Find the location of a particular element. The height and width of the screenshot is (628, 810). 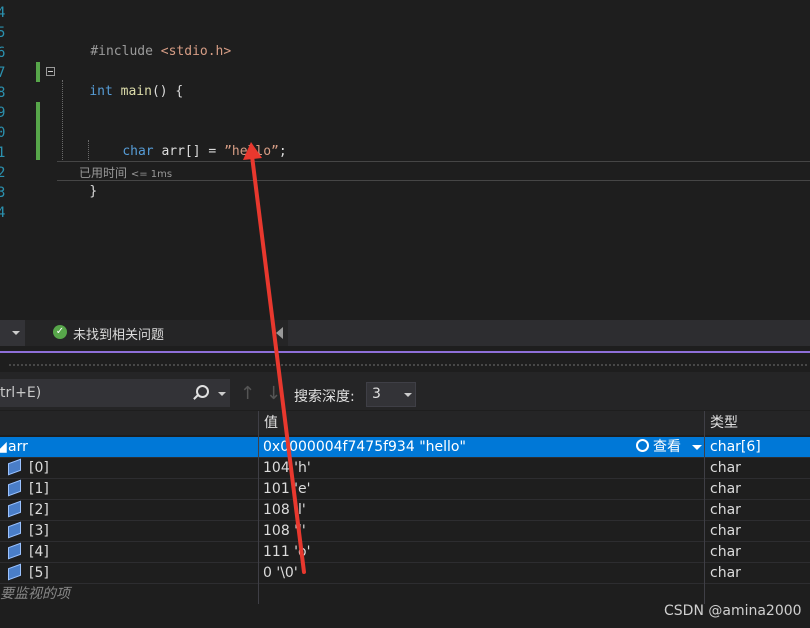

watermark: CSDN @amina2000 is located at coordinates (733, 611).